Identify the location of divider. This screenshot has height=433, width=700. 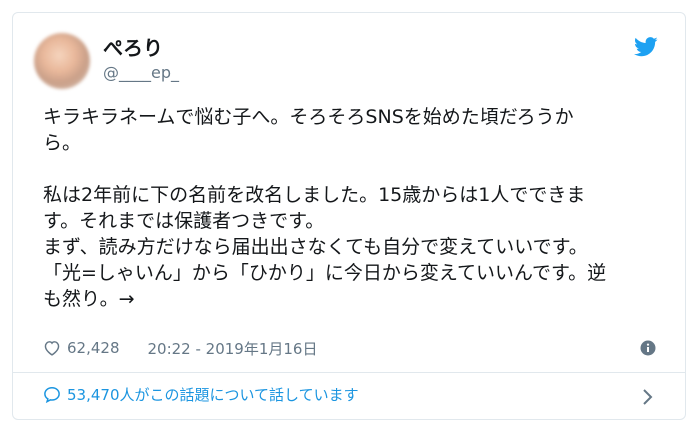
(349, 372).